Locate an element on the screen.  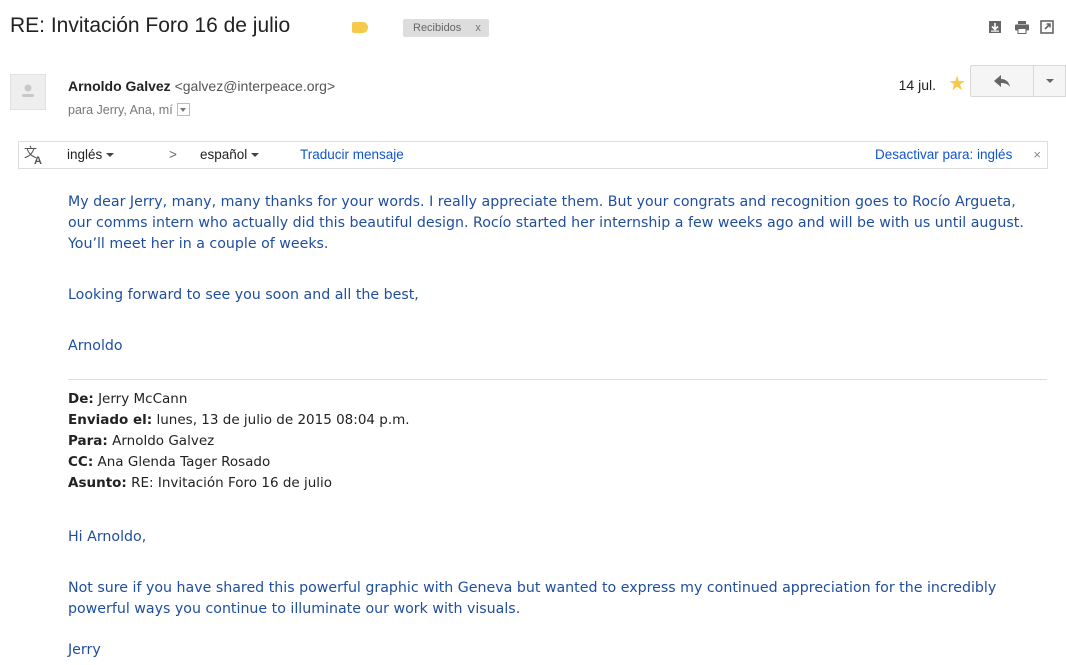
to-label: Para: is located at coordinates (88, 441).